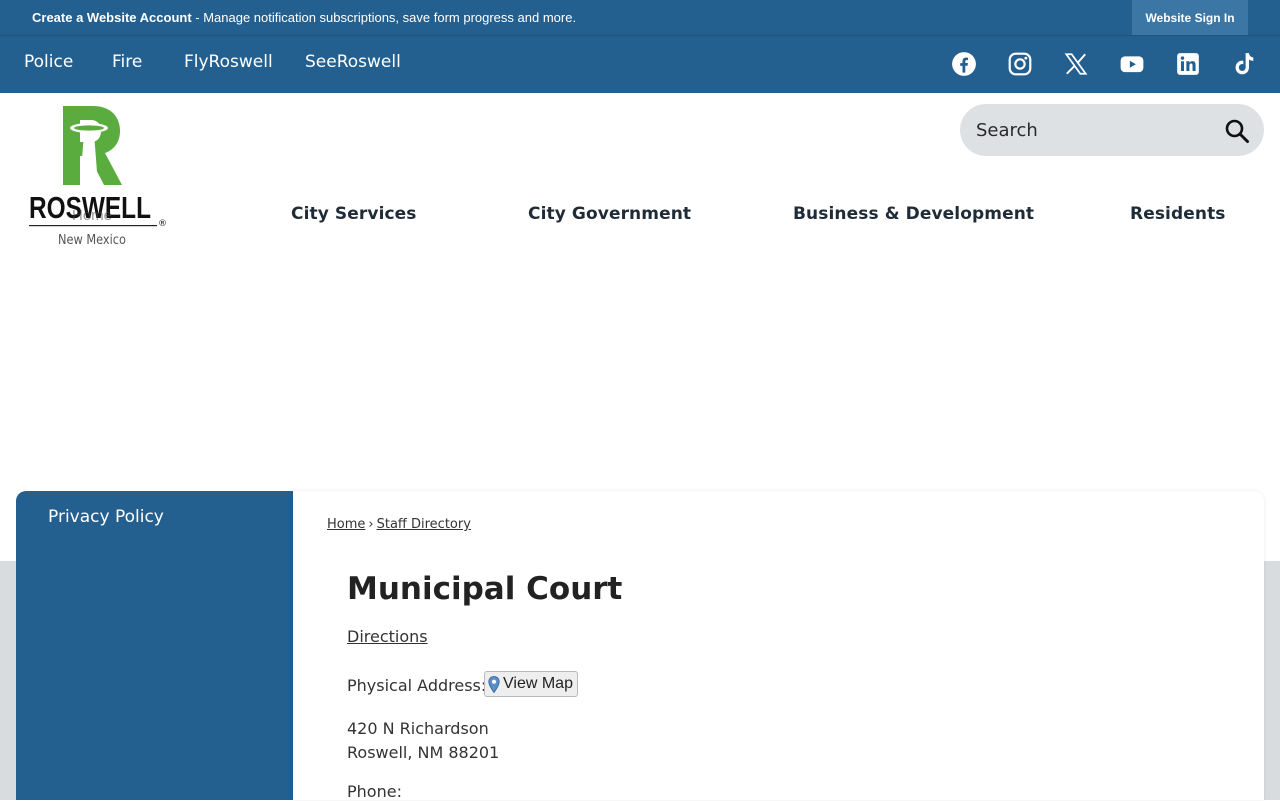  What do you see at coordinates (162, 224) in the screenshot?
I see `logo-registered-mark: ®` at bounding box center [162, 224].